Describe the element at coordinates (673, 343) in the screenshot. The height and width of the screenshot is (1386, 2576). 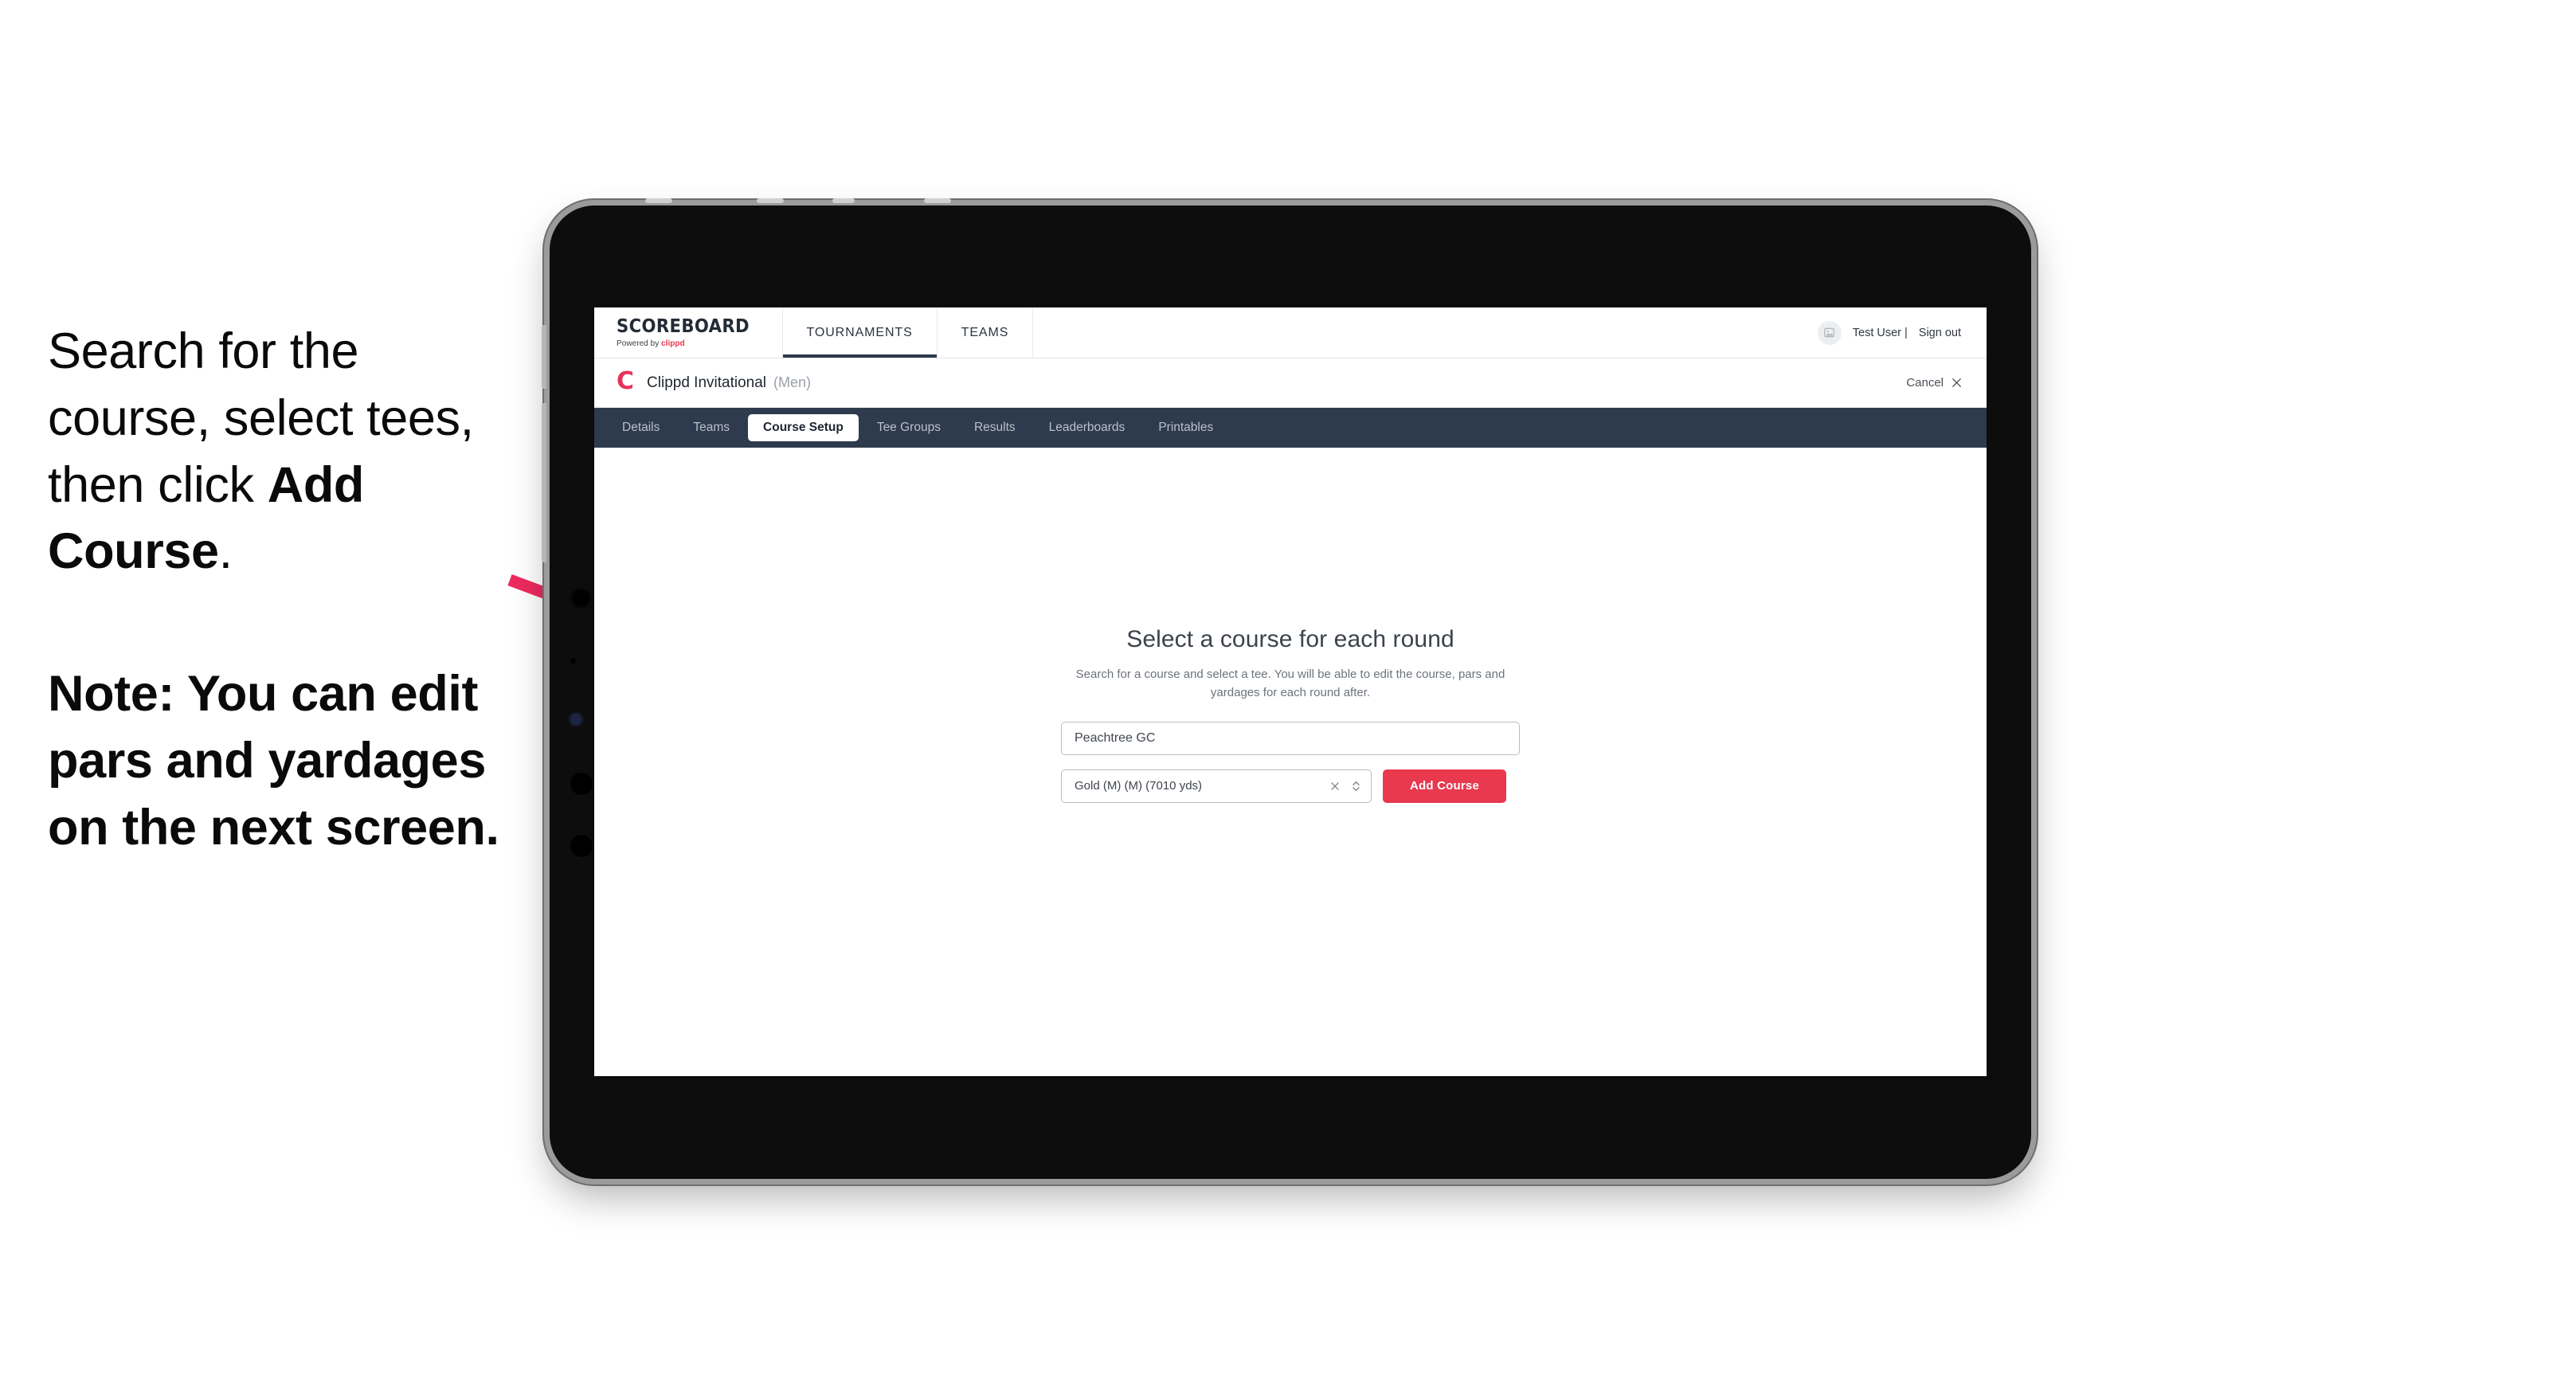
I see `clippd-name: clippd` at that location.